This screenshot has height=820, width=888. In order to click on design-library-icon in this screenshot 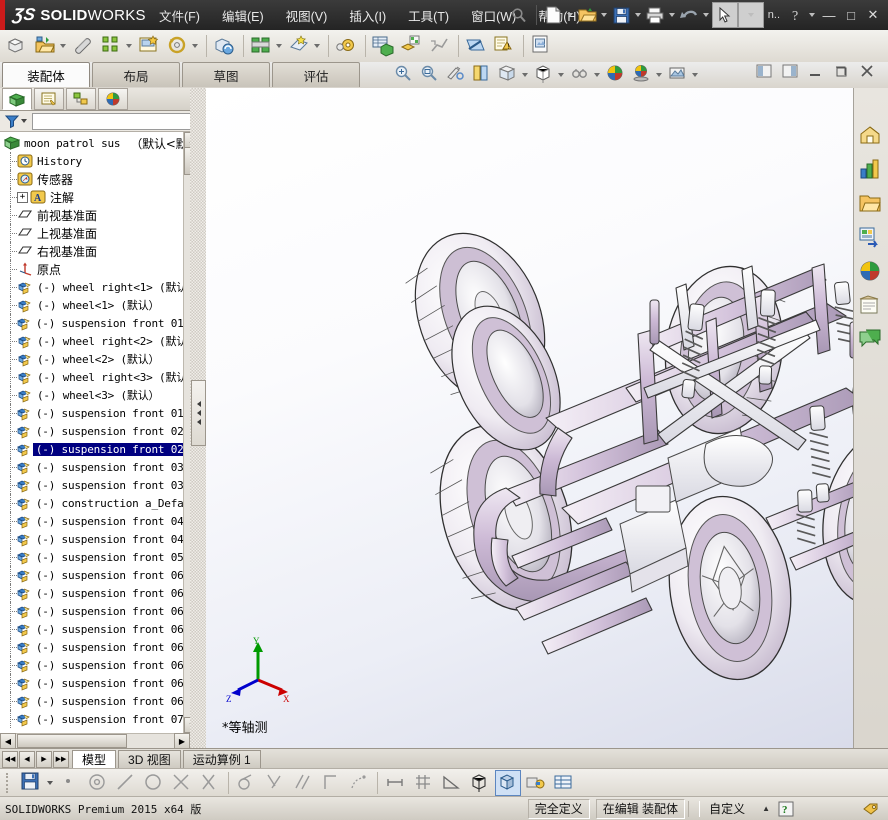, I will do `click(871, 170)`.